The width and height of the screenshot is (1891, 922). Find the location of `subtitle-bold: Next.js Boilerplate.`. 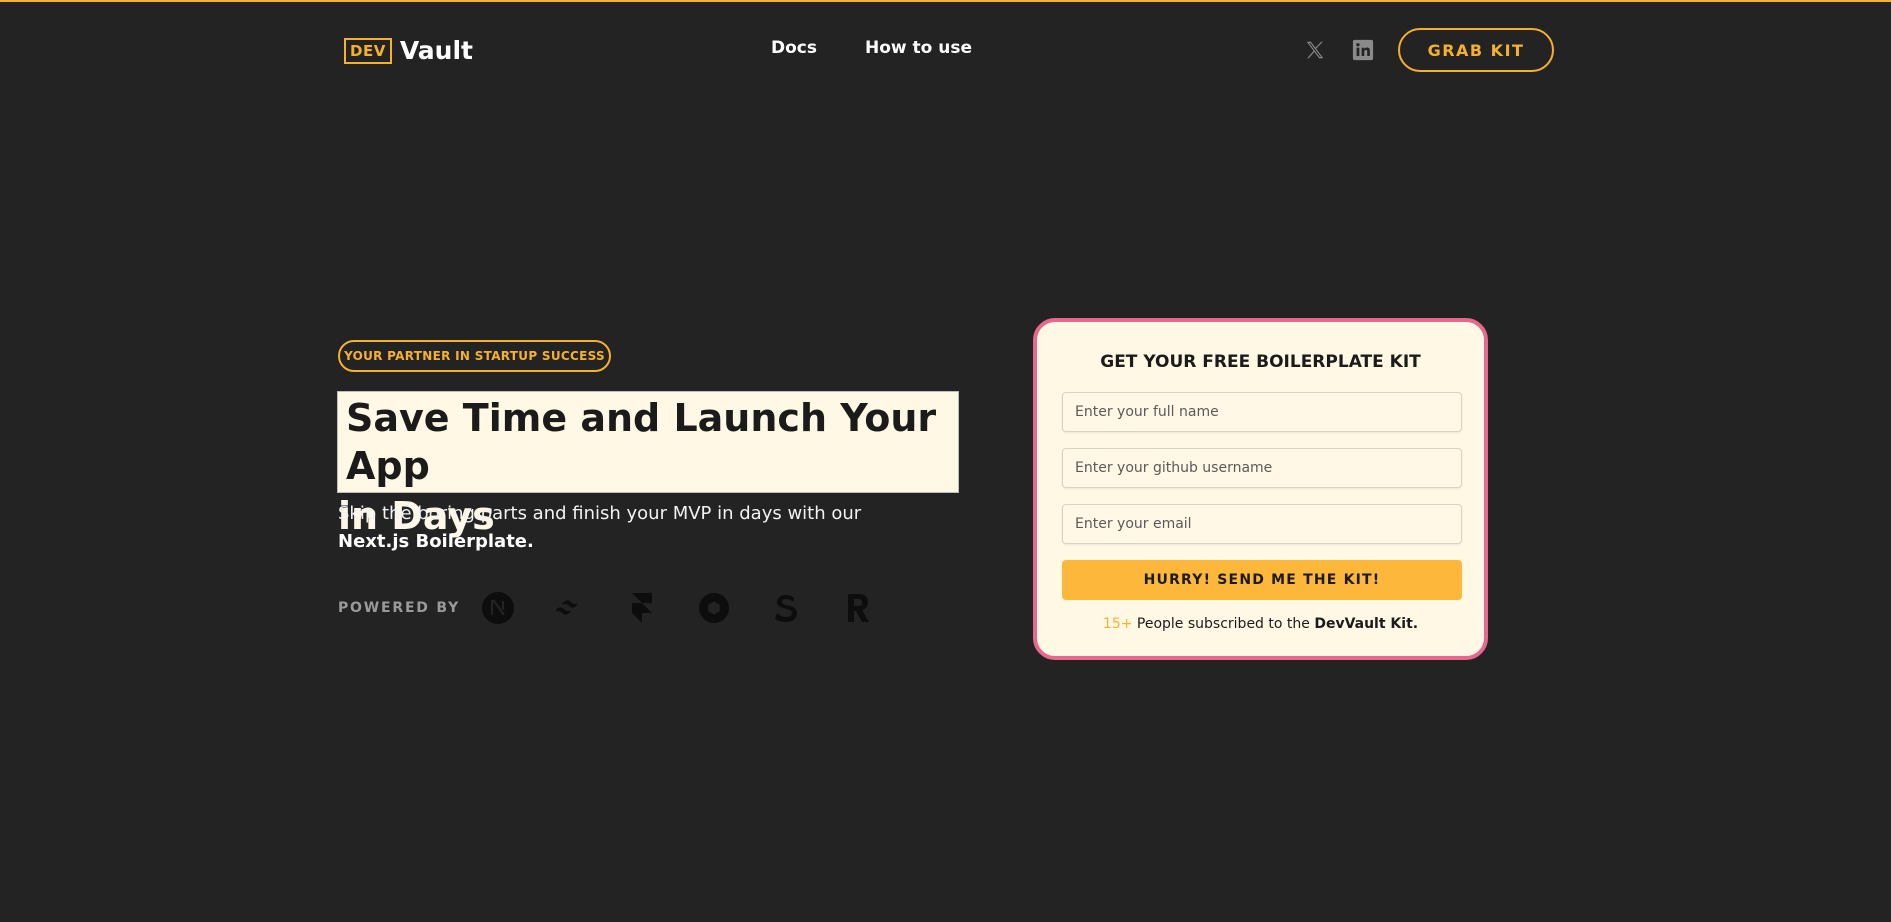

subtitle-bold: Next.js Boilerplate. is located at coordinates (436, 541).